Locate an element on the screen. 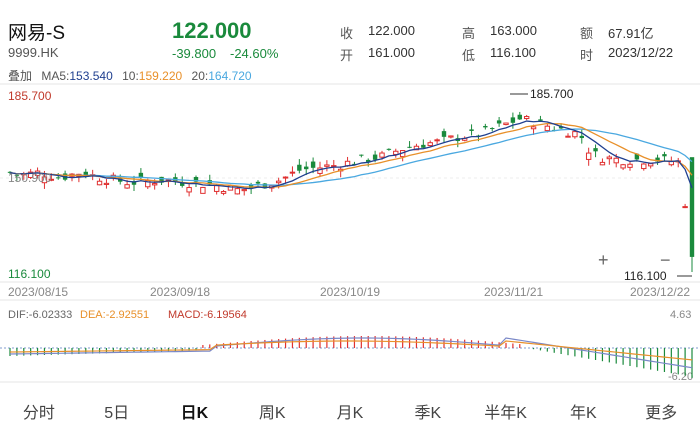 This screenshot has width=700, height=430. zoom-in-button: + is located at coordinates (603, 260).